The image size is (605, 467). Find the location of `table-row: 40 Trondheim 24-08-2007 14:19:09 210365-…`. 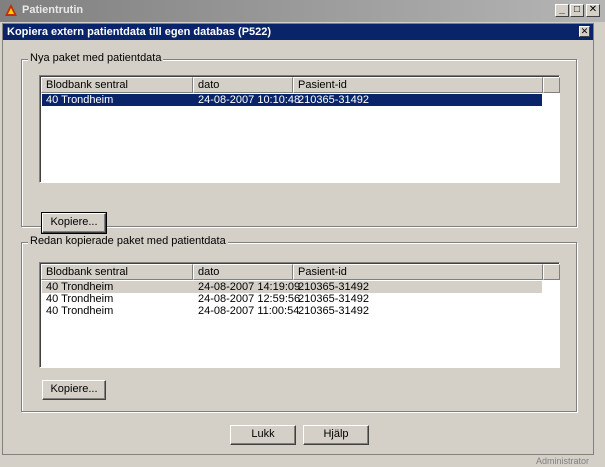

table-row: 40 Trondheim 24-08-2007 14:19:09 210365-… is located at coordinates (292, 287).